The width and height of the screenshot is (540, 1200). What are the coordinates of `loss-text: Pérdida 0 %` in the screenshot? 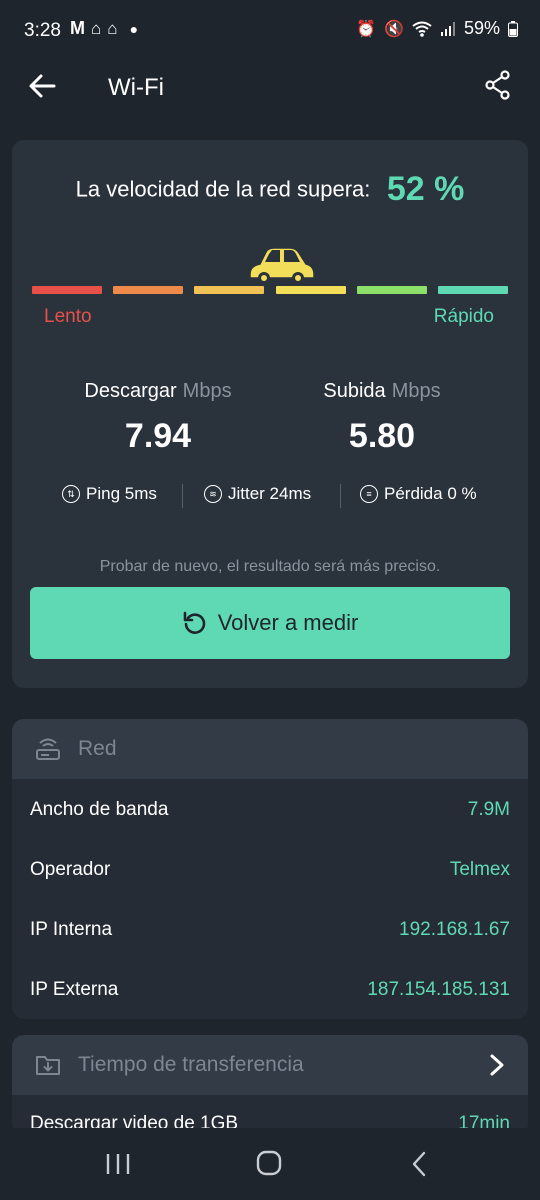 It's located at (430, 493).